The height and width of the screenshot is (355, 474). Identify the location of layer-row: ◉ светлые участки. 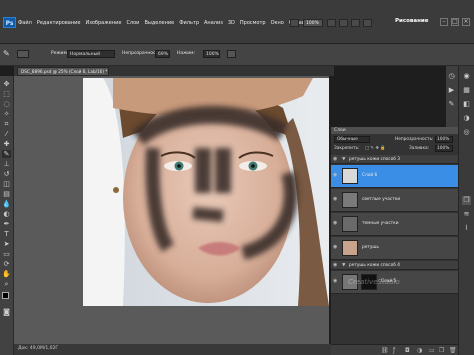
(394, 200).